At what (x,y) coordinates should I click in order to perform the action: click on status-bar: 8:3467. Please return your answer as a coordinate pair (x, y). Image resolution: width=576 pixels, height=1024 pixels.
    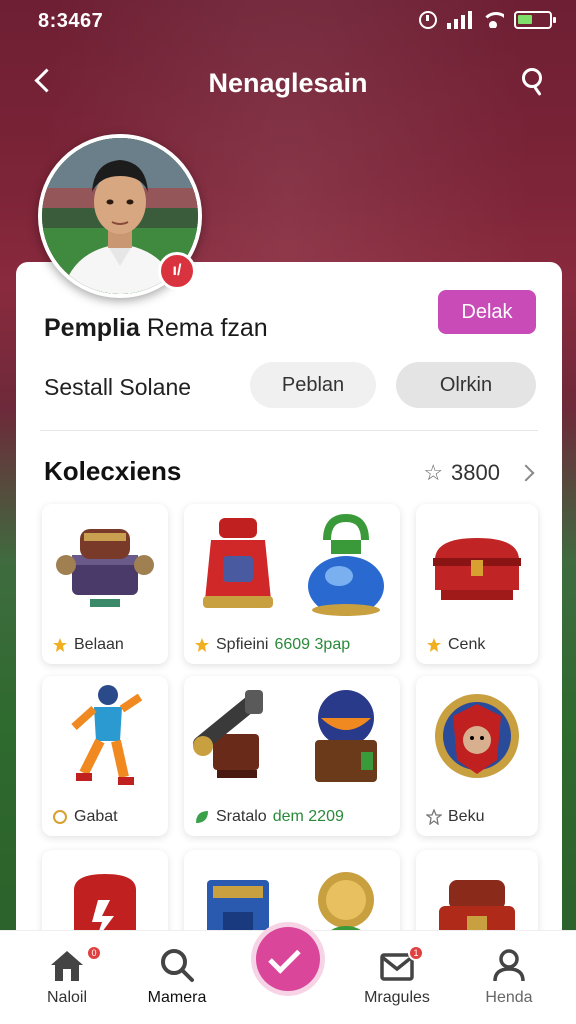
    Looking at the image, I should click on (288, 22).